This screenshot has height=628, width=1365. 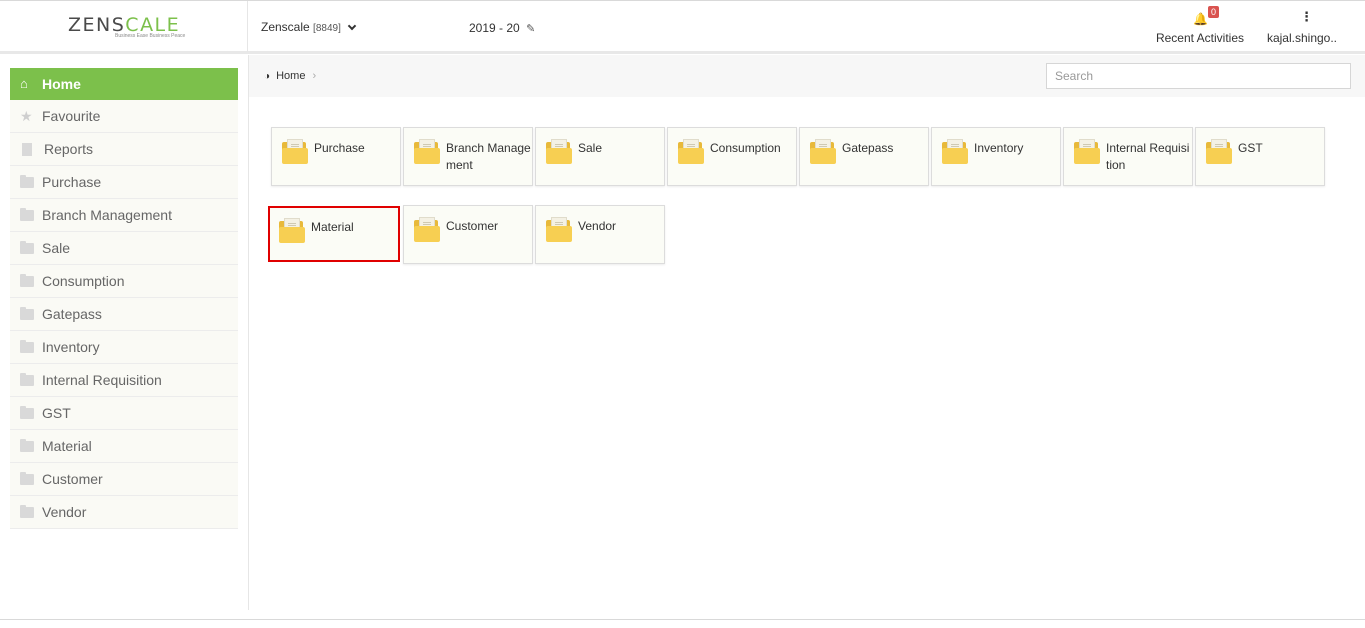 What do you see at coordinates (1198, 76) in the screenshot?
I see `search-input` at bounding box center [1198, 76].